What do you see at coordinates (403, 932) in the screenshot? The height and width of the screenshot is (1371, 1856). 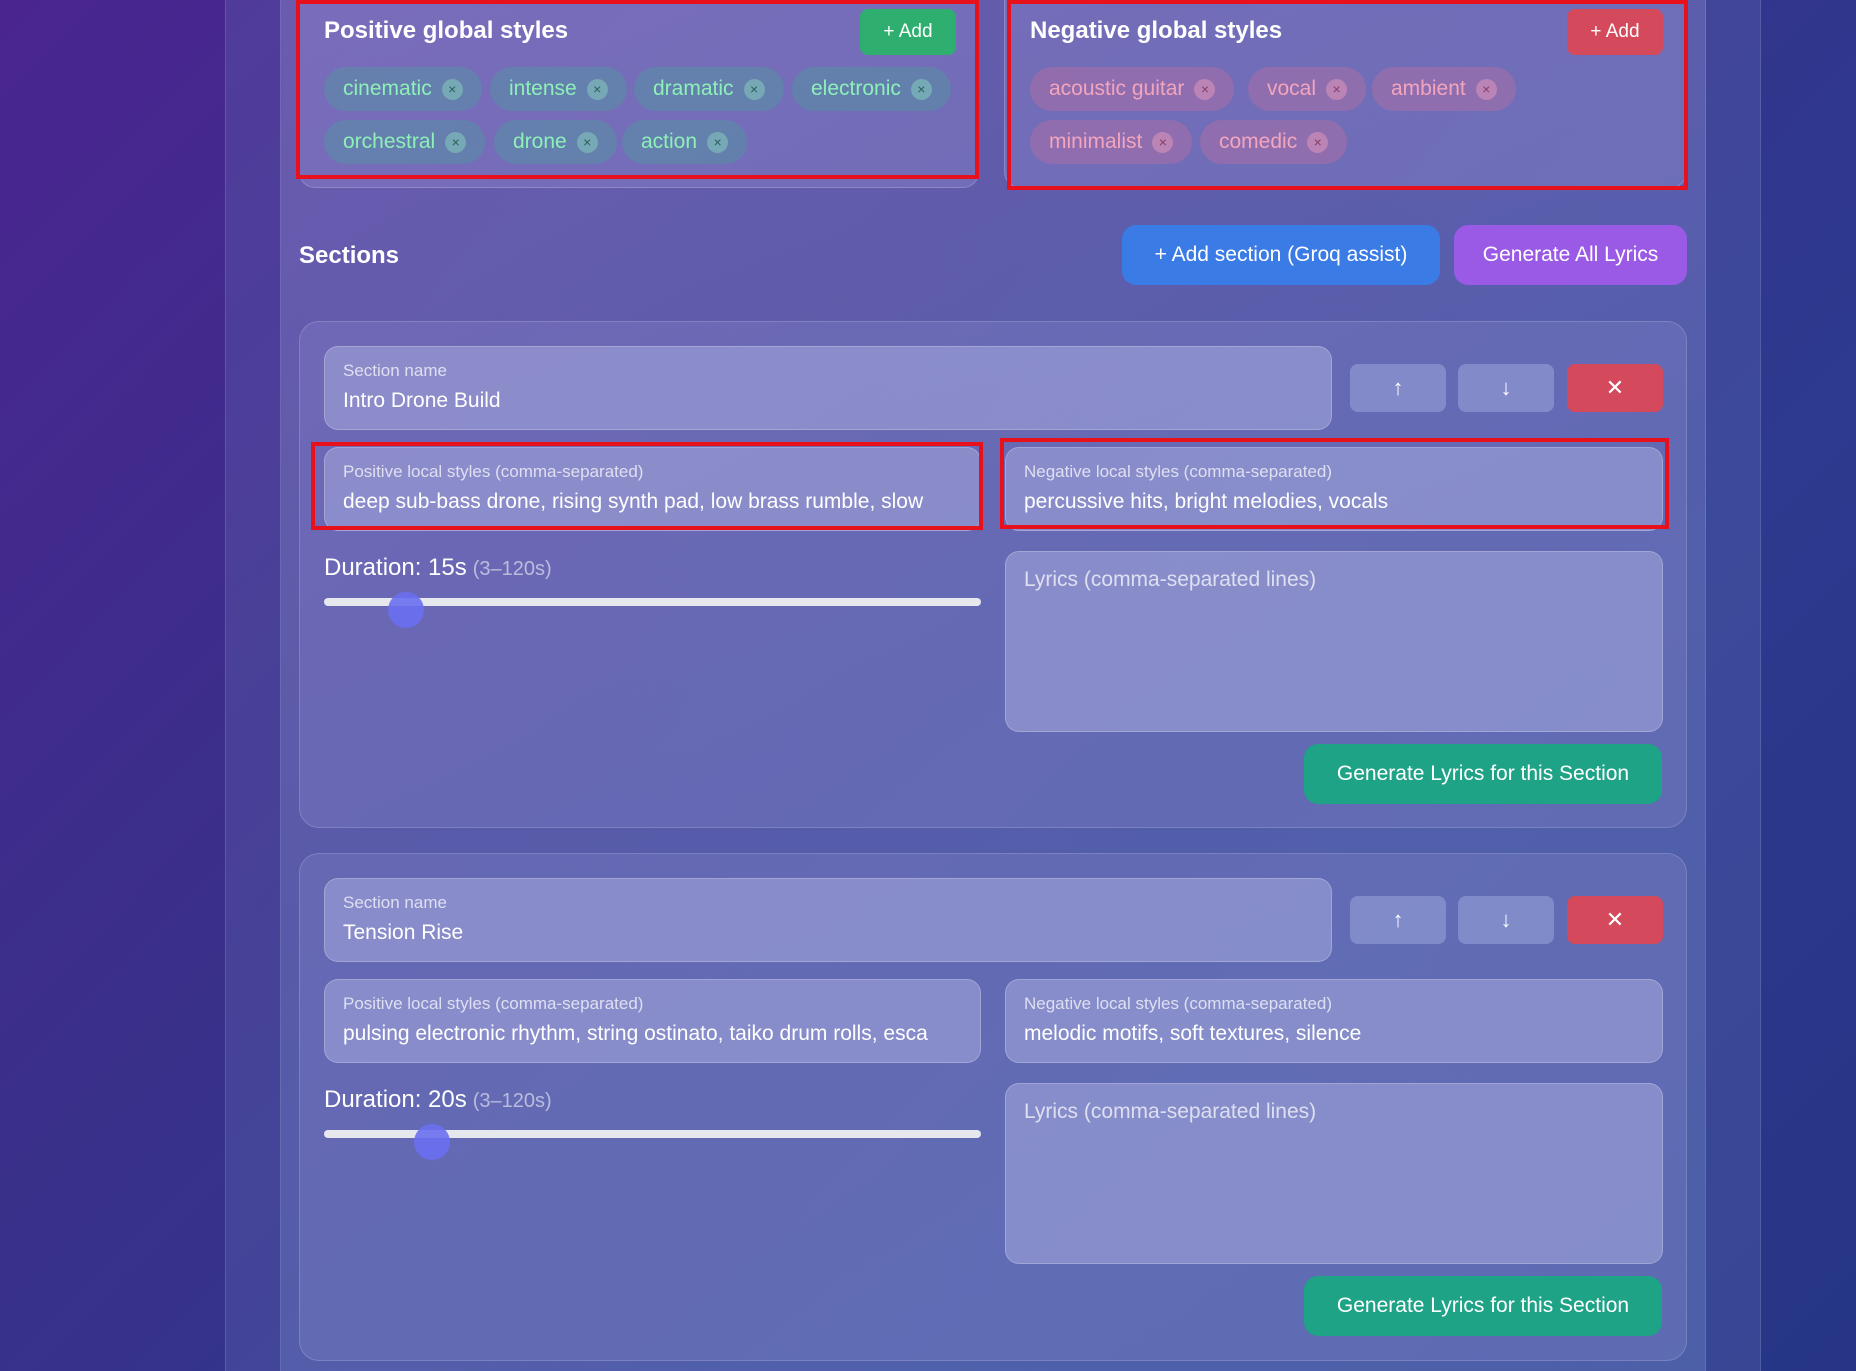 I see `section-name-value: Tension Rise` at bounding box center [403, 932].